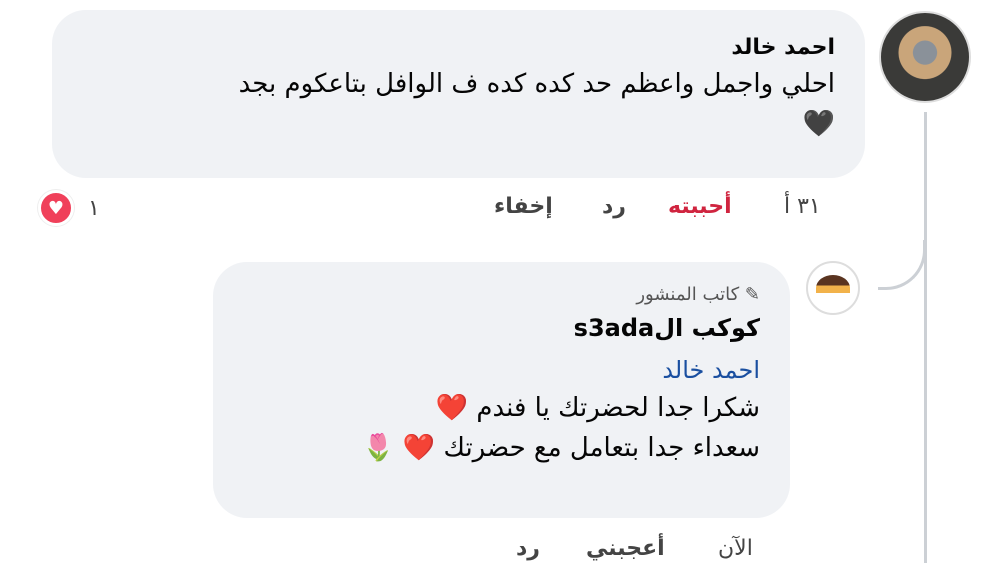 This screenshot has height=563, width=1000. What do you see at coordinates (700, 206) in the screenshot?
I see `love-button: أحببته` at bounding box center [700, 206].